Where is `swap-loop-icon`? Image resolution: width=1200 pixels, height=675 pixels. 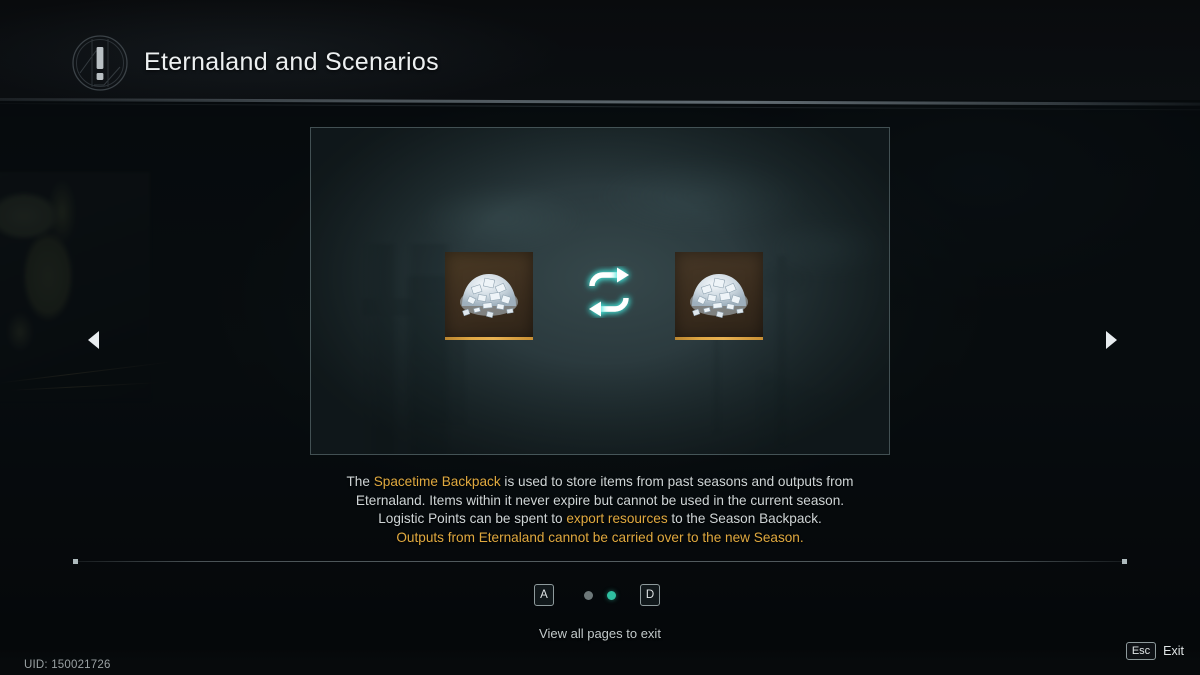 swap-loop-icon is located at coordinates (609, 292).